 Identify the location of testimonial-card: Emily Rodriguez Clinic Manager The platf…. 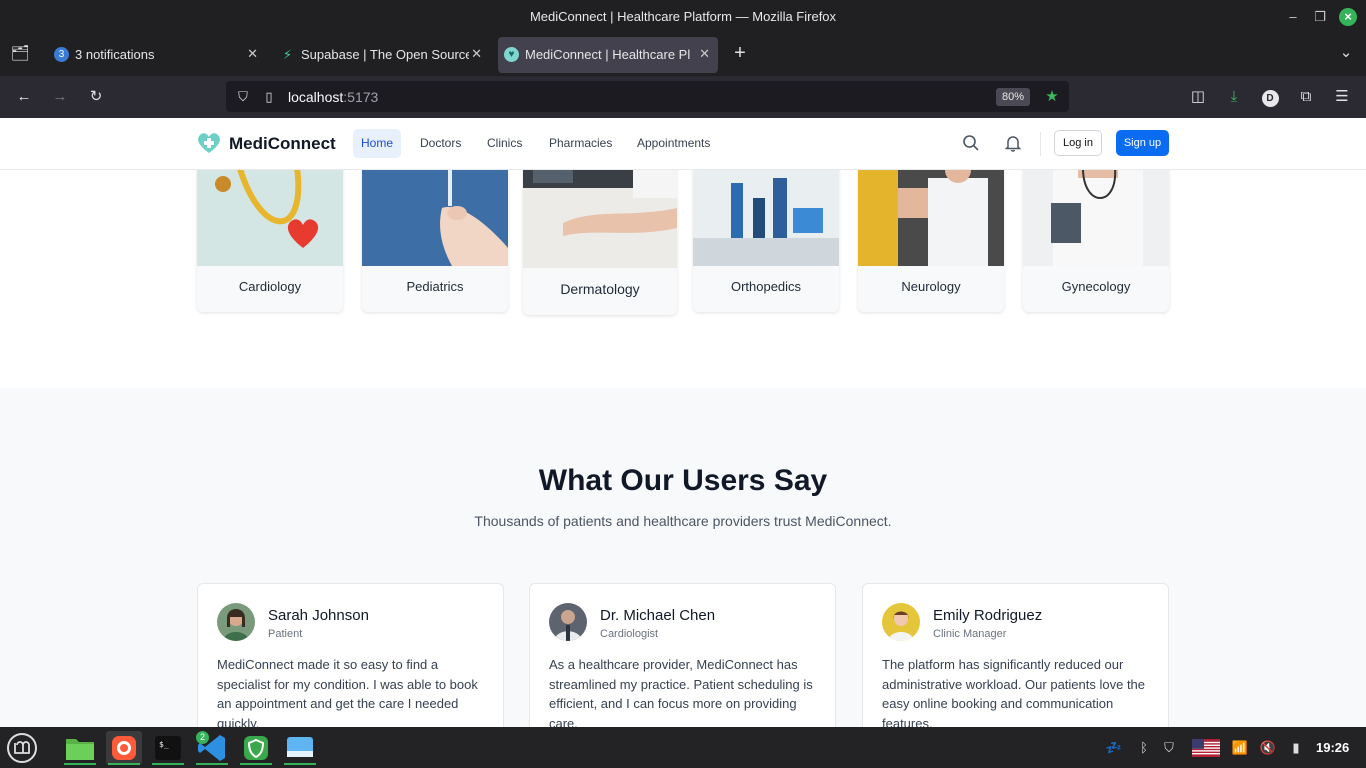
(1015, 655).